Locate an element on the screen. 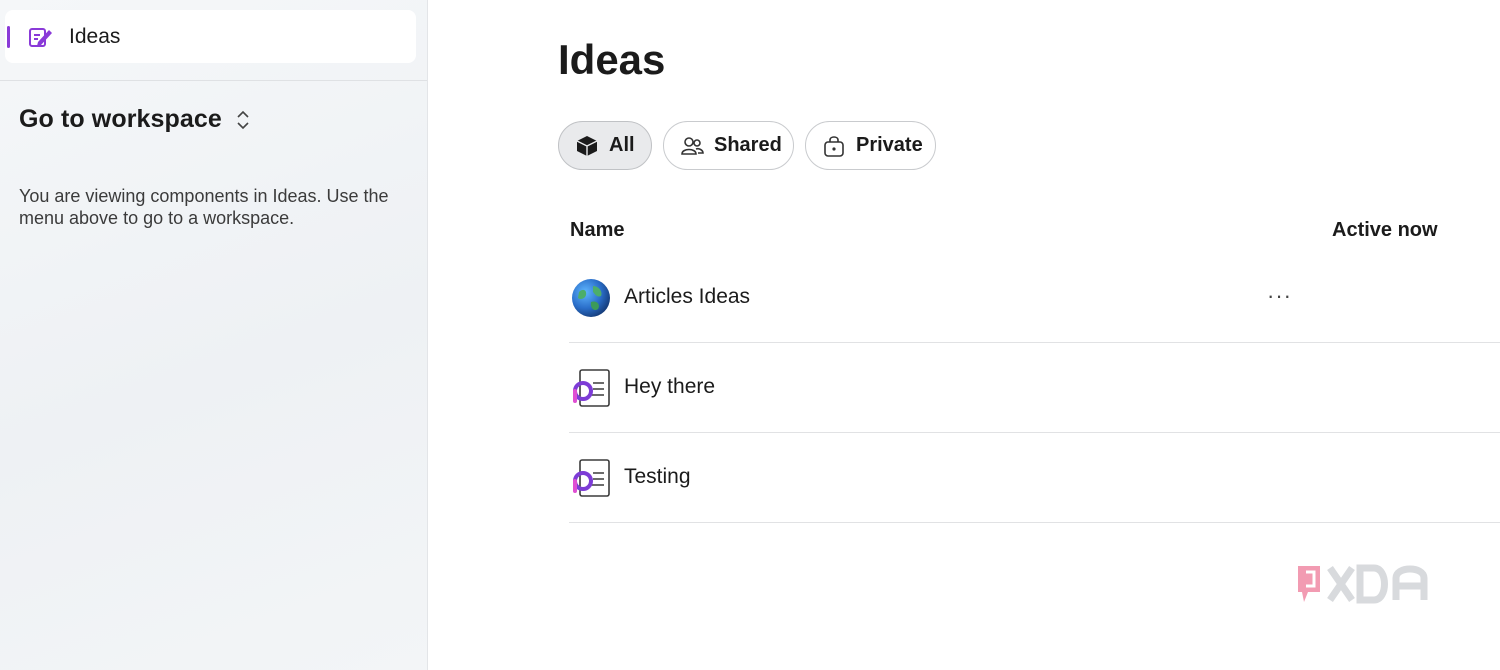  filter-label: Private is located at coordinates (889, 145).